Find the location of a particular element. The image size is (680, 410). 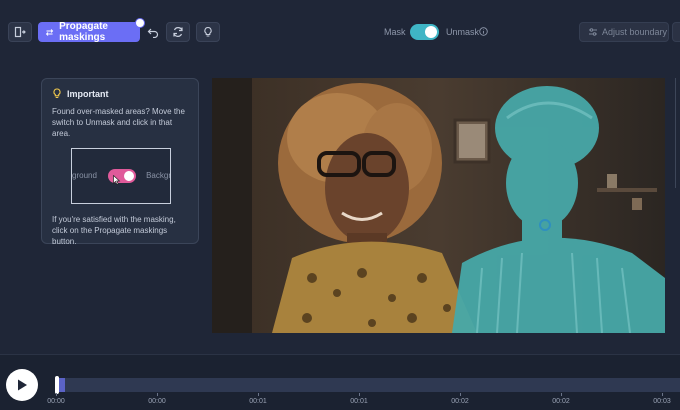

notification-dot is located at coordinates (140, 23).